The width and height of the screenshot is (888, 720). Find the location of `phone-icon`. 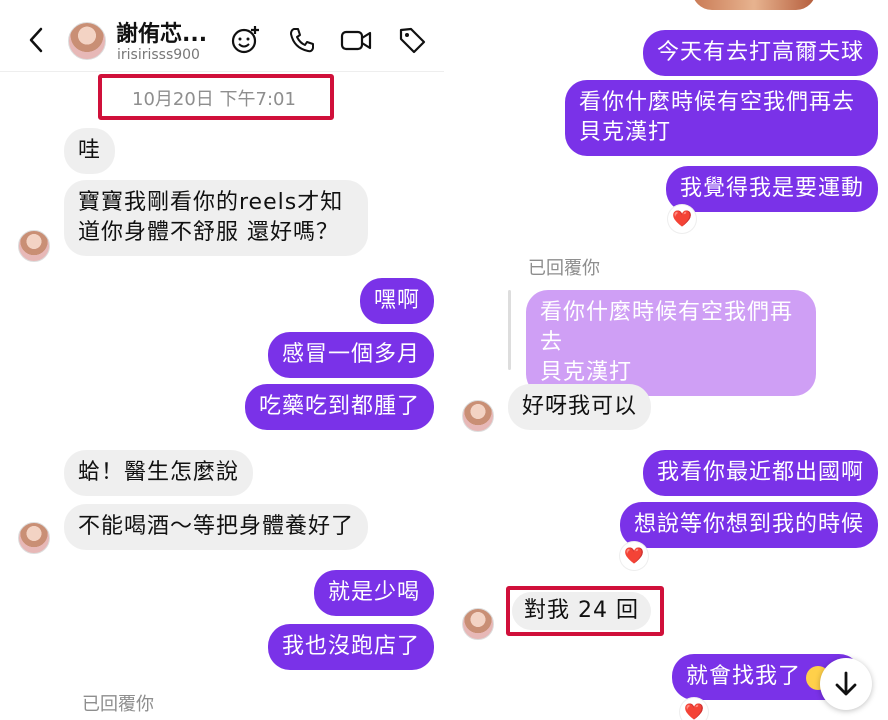

phone-icon is located at coordinates (302, 40).